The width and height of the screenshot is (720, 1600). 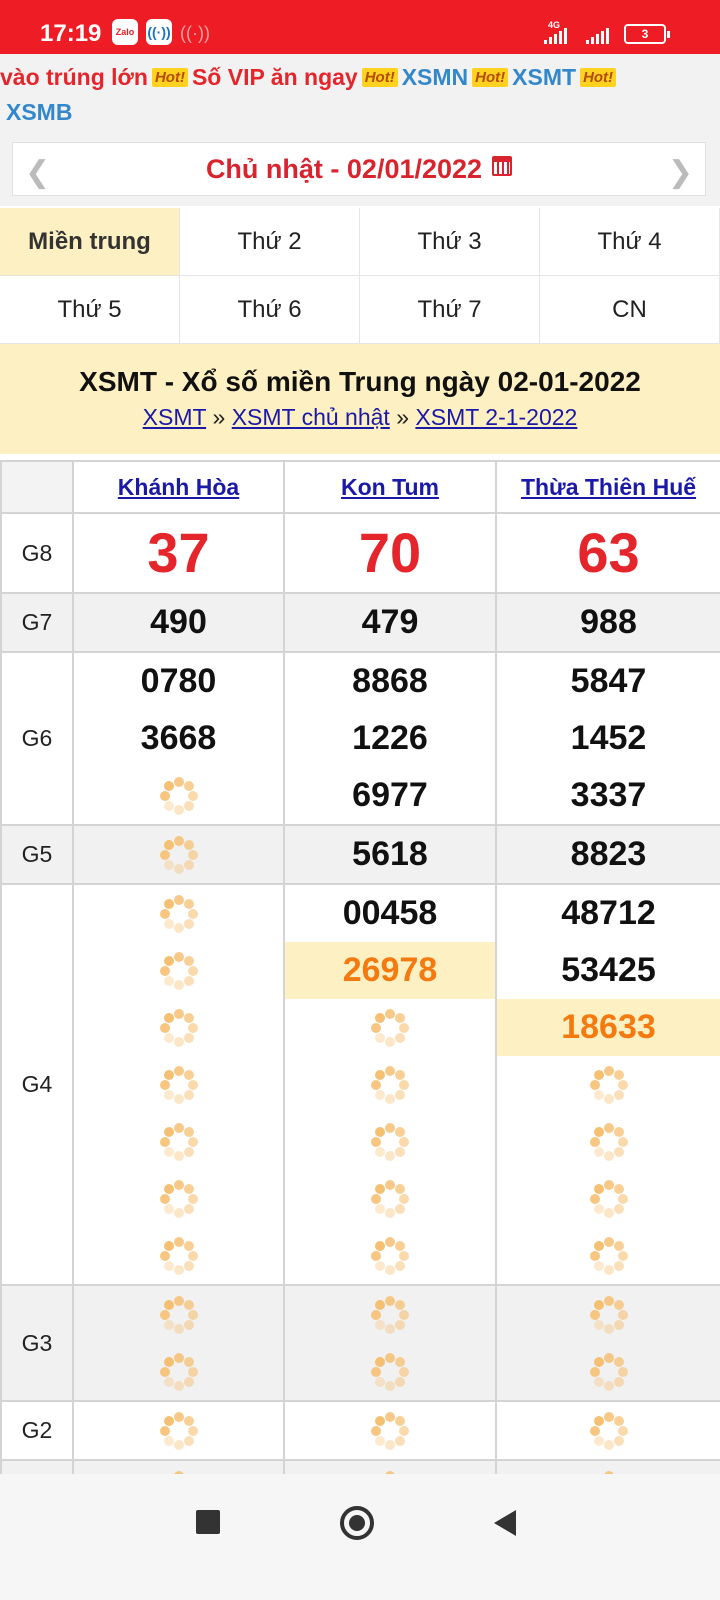 I want to click on calendar-icon, so click(x=502, y=165).